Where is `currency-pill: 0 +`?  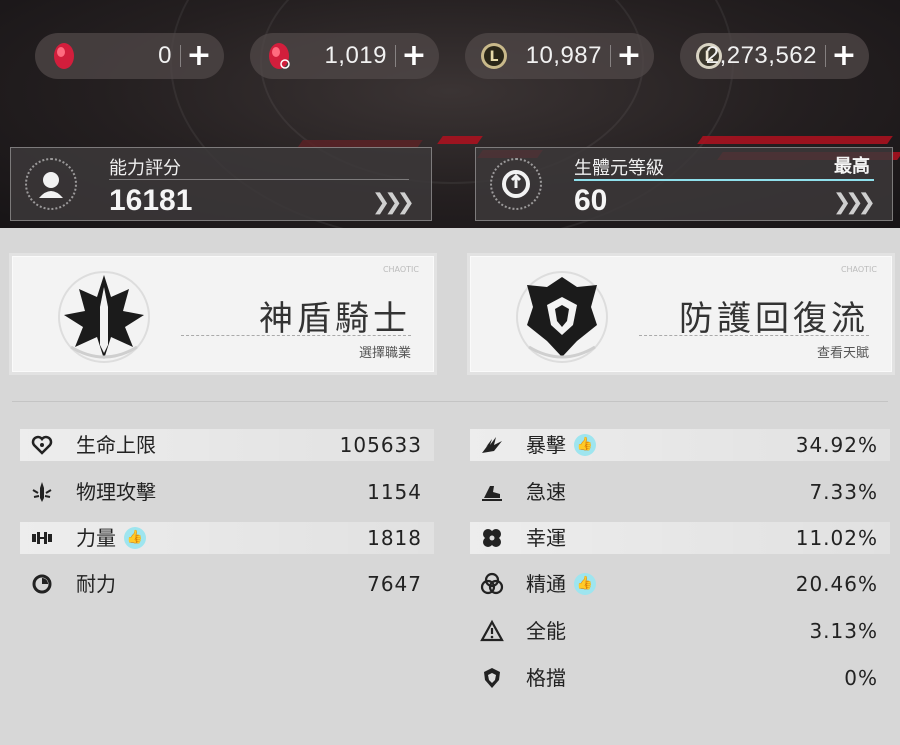
currency-pill: 0 + is located at coordinates (129, 56).